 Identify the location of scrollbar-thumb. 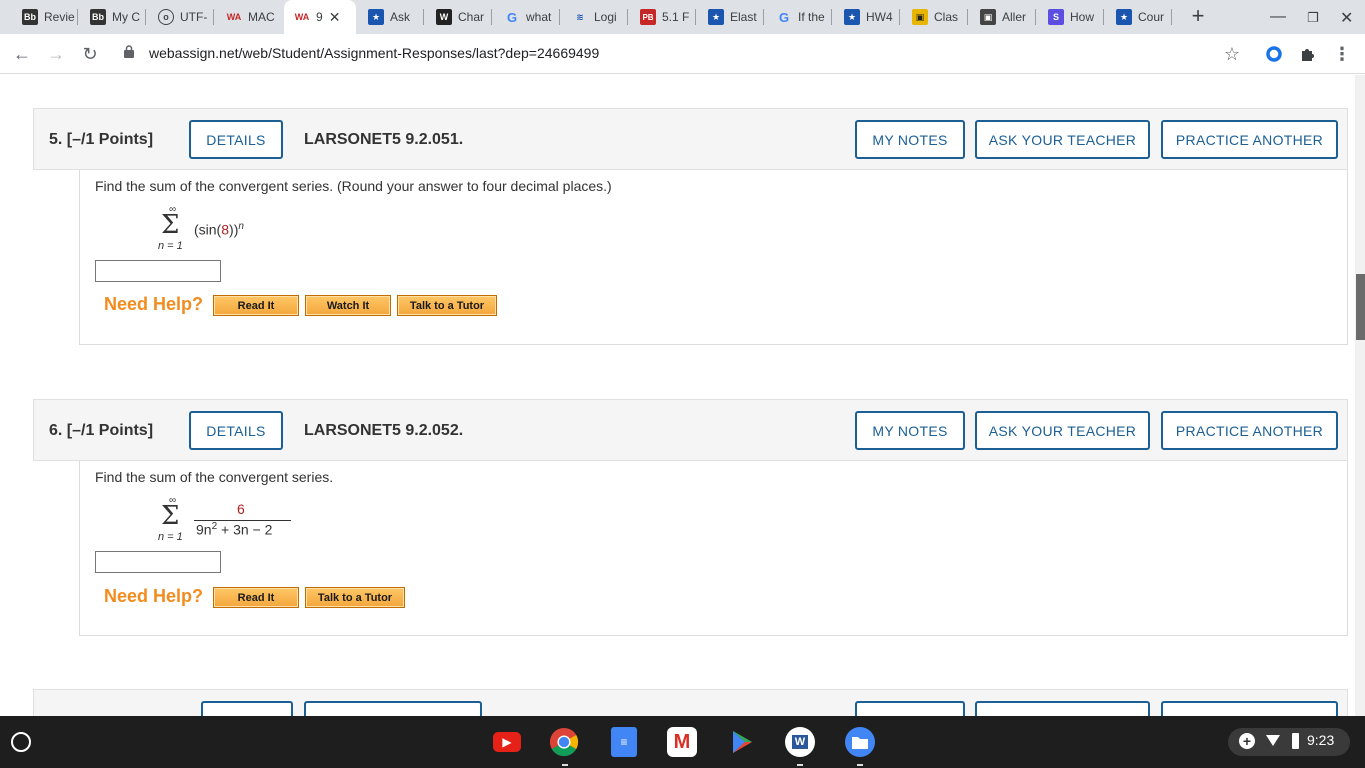
(1360, 307).